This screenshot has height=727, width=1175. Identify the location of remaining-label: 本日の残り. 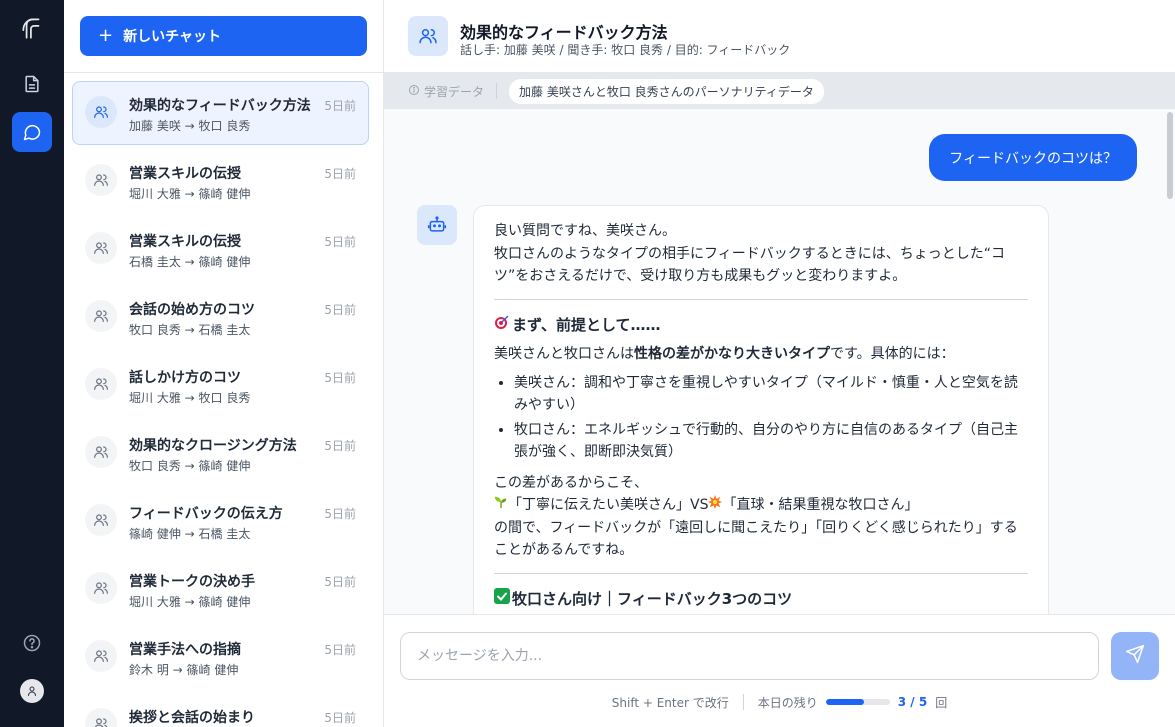
(787, 702).